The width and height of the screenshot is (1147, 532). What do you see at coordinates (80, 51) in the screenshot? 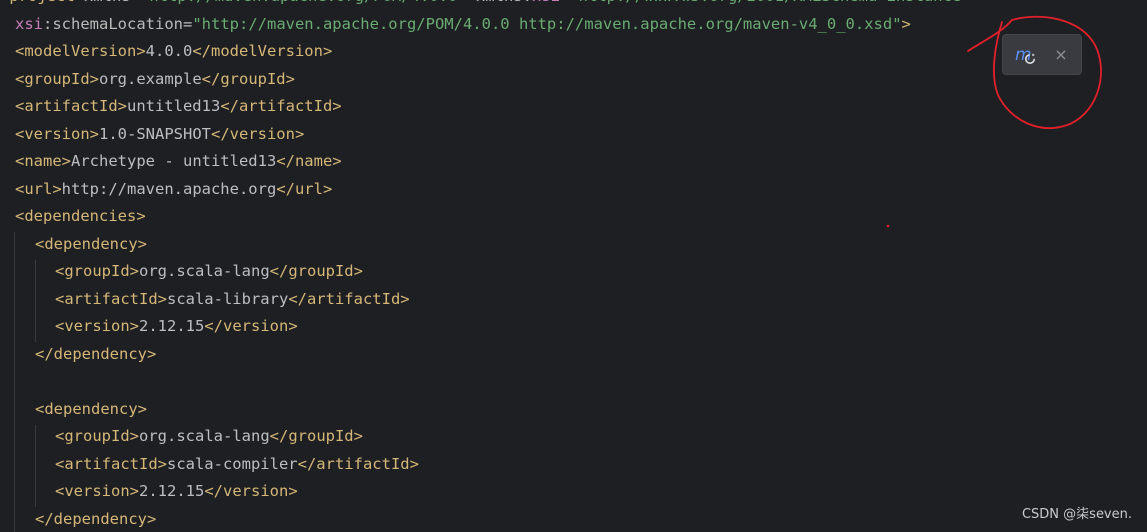
I see `code-token: <modelVersion>` at bounding box center [80, 51].